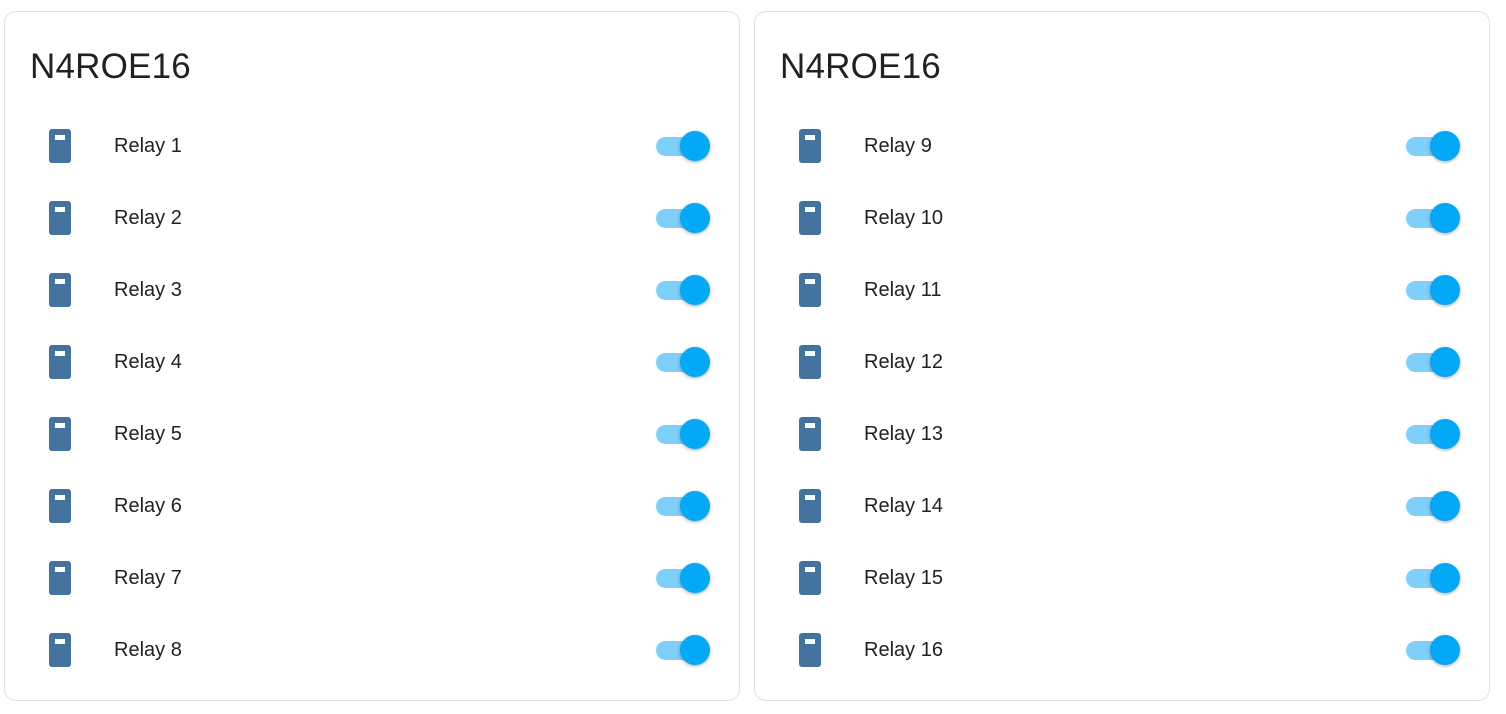  What do you see at coordinates (1122, 650) in the screenshot?
I see `entity-row: Relay 16` at bounding box center [1122, 650].